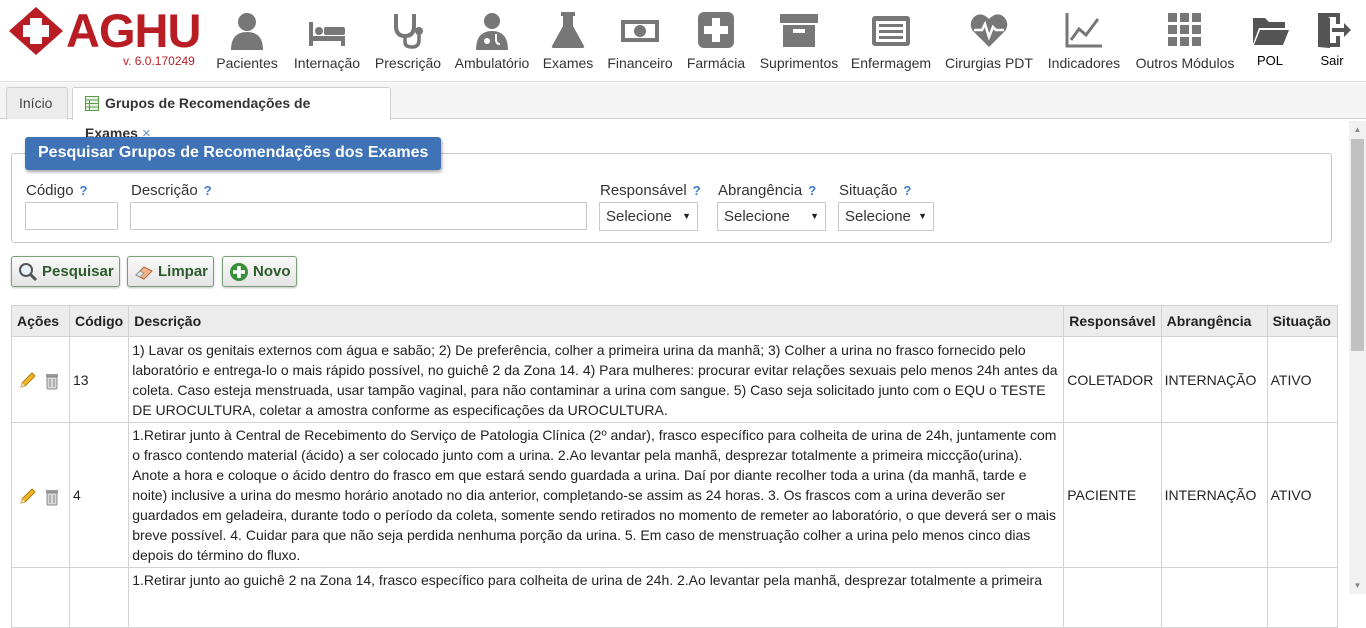 This screenshot has height=628, width=1366. What do you see at coordinates (1214, 597) in the screenshot?
I see `cell-abrangencia` at bounding box center [1214, 597].